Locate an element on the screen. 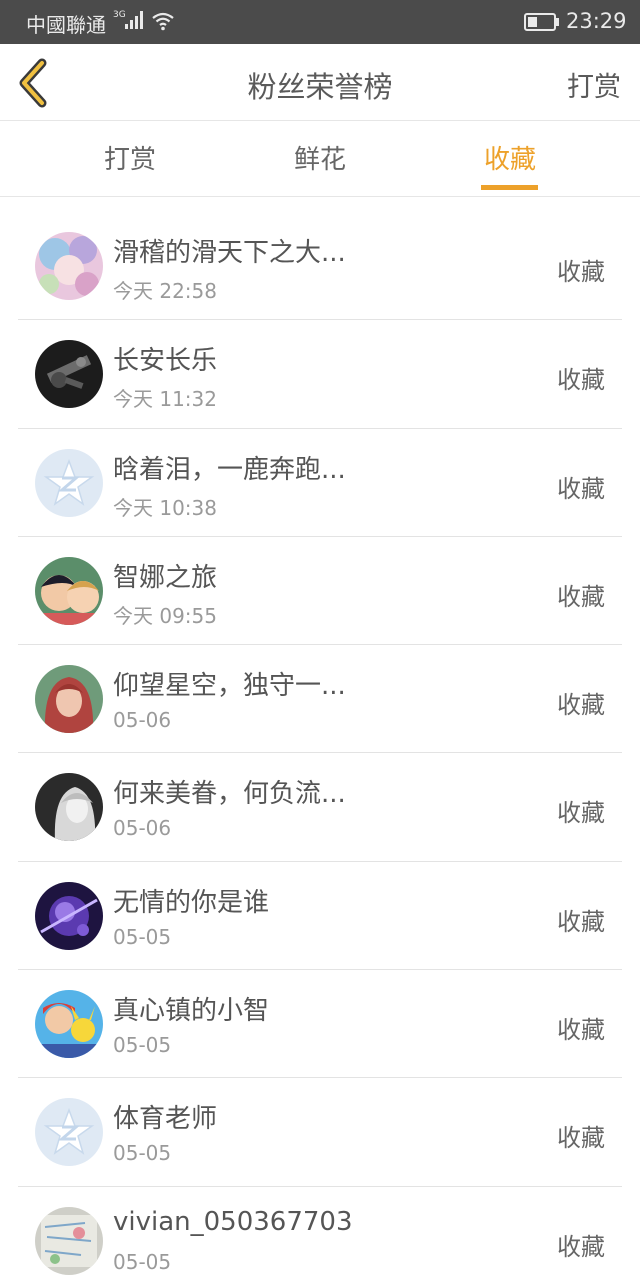  tab-flower: 鲜花 is located at coordinates (320, 157).